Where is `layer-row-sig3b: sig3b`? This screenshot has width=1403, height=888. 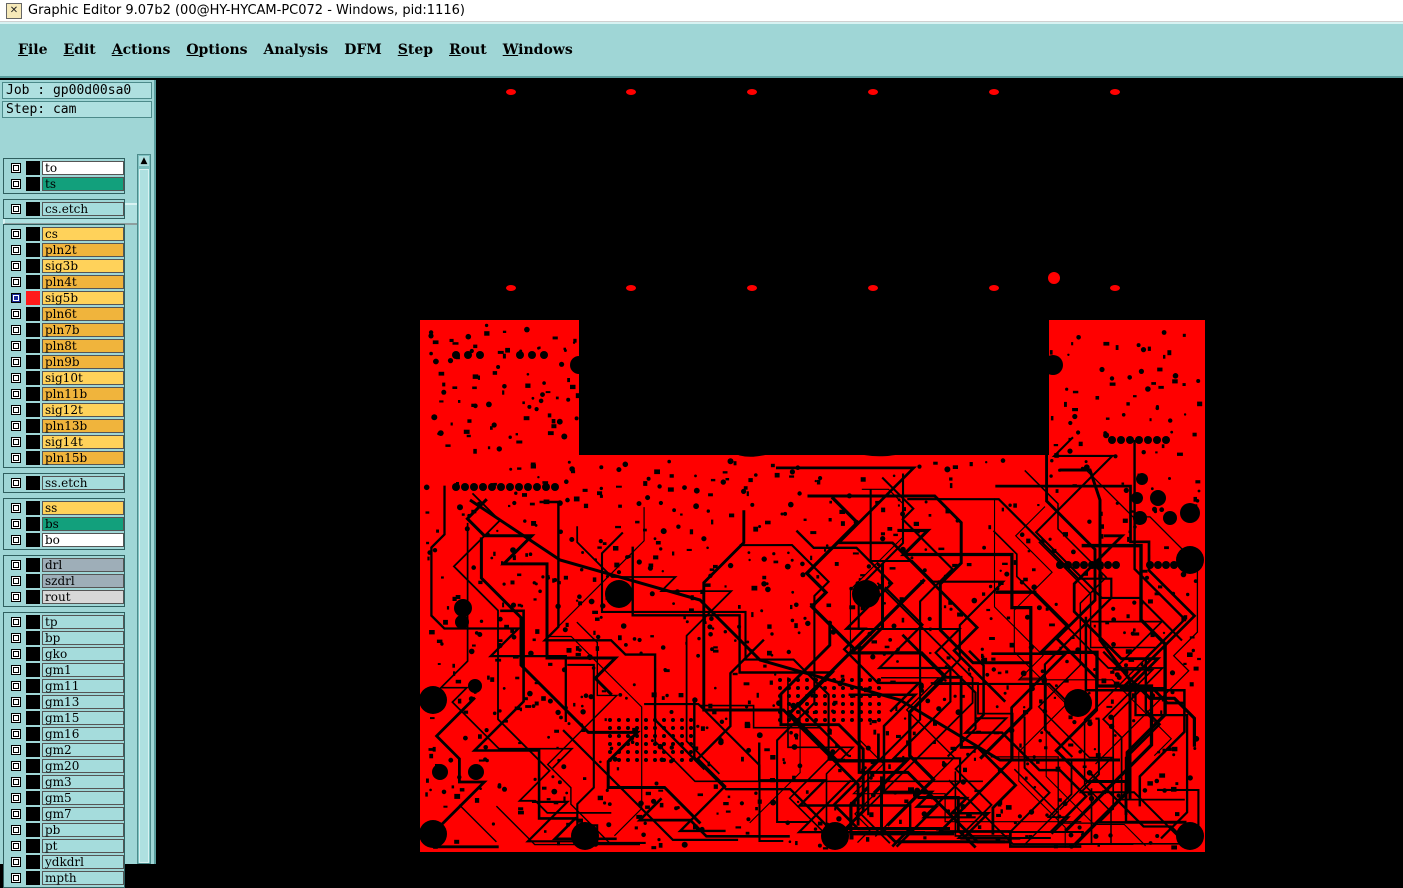
layer-row-sig3b: sig3b is located at coordinates (65, 266).